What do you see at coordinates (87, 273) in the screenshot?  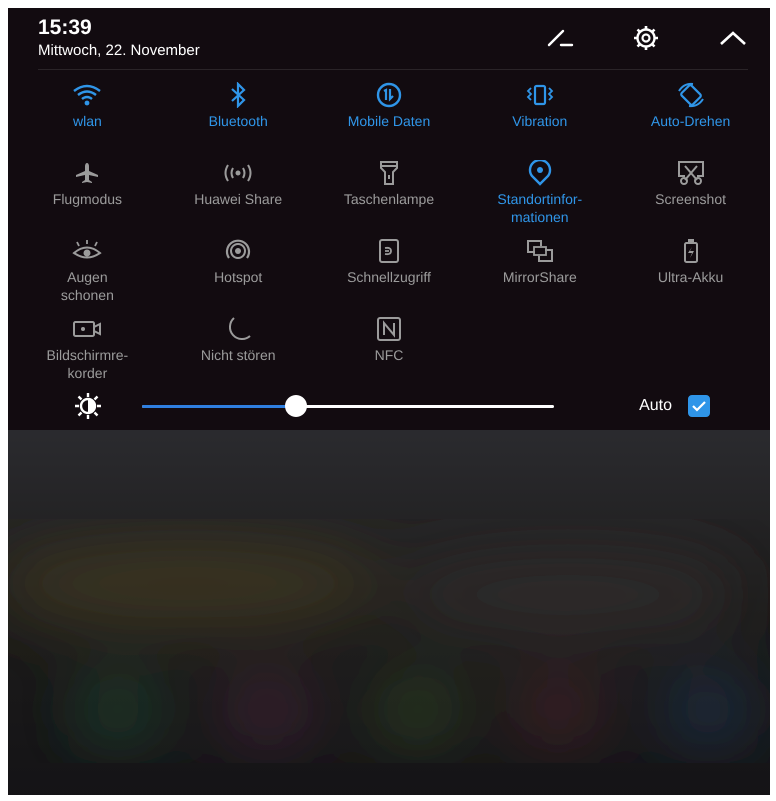 I see `toggle-tile: Augen schonen` at bounding box center [87, 273].